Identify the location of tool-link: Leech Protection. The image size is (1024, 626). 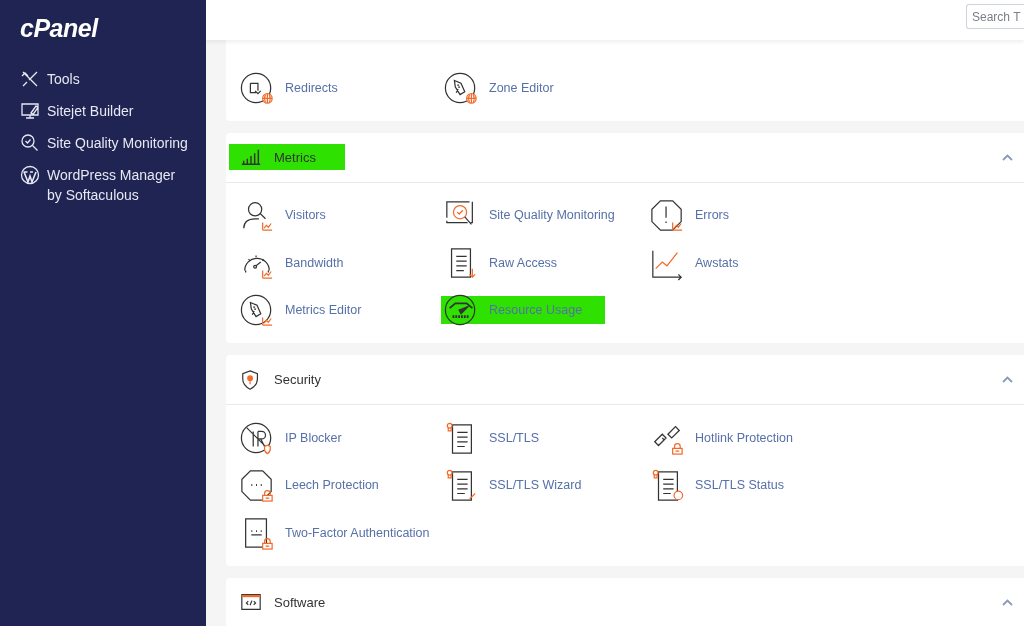
(319, 485).